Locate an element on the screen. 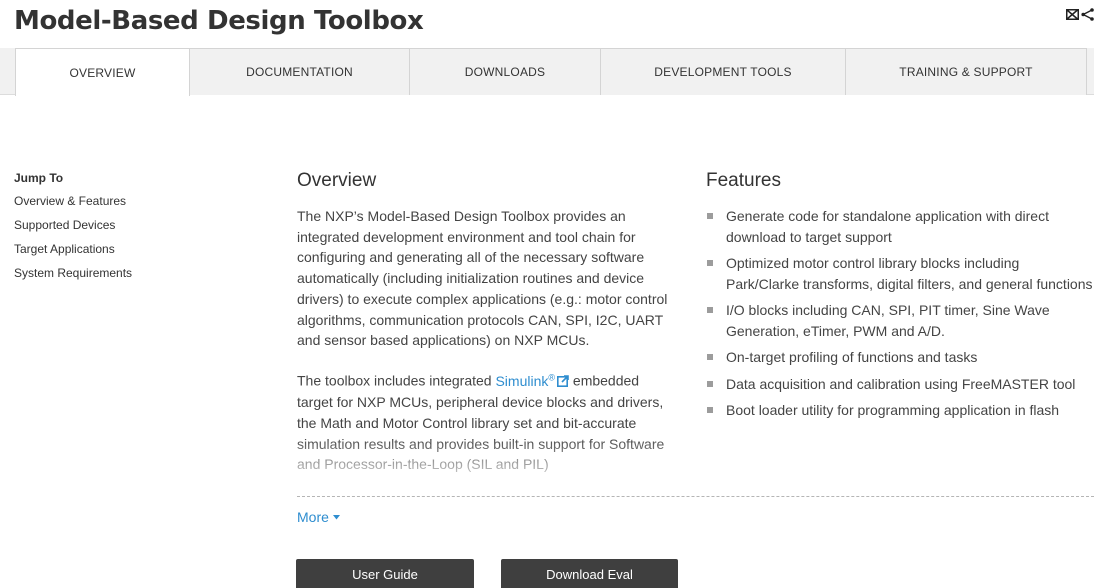 This screenshot has height=588, width=1094. jump-link-system-requirements: System Requirements is located at coordinates (73, 273).